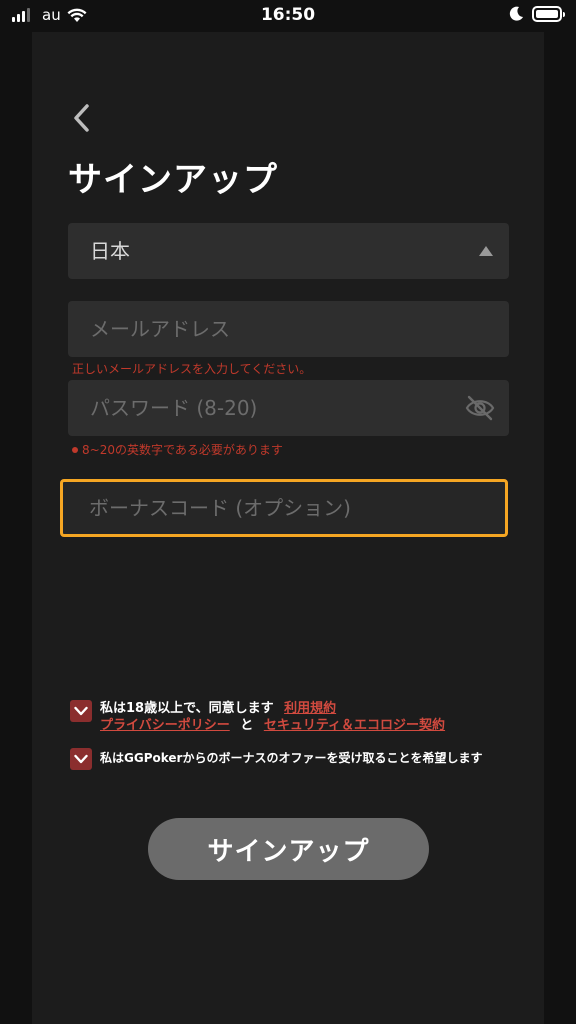 The height and width of the screenshot is (1024, 576). Describe the element at coordinates (516, 13) in the screenshot. I see `moon-icon` at that location.